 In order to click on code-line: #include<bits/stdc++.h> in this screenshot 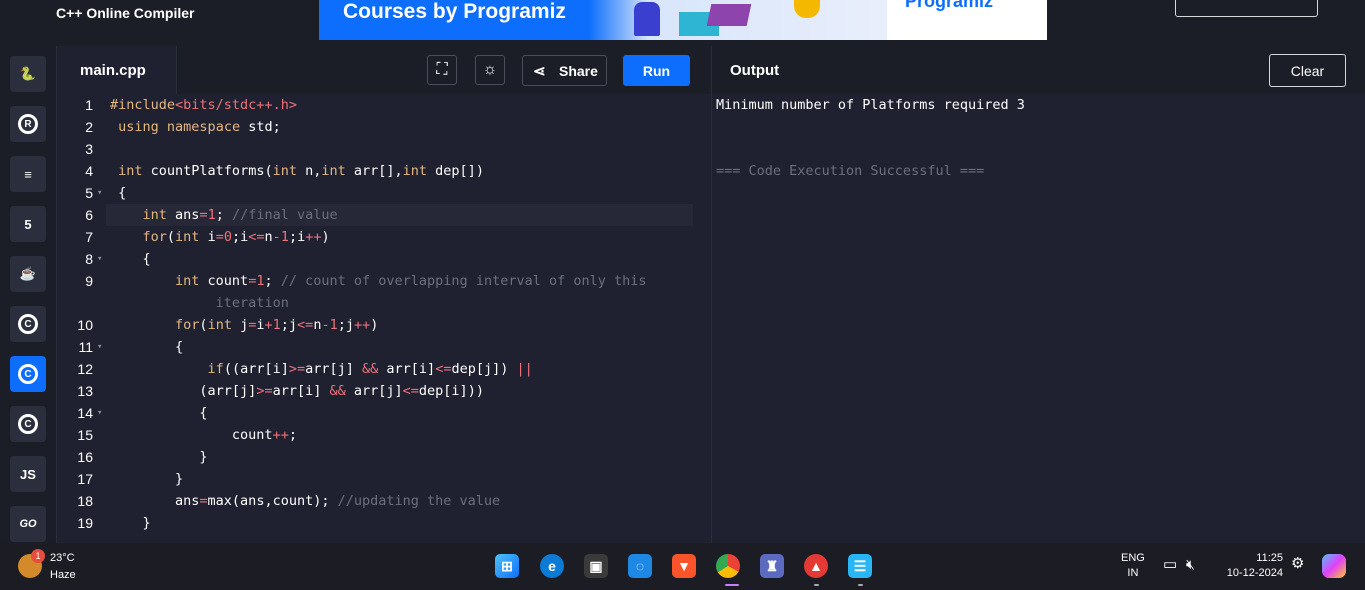, I will do `click(203, 105)`.